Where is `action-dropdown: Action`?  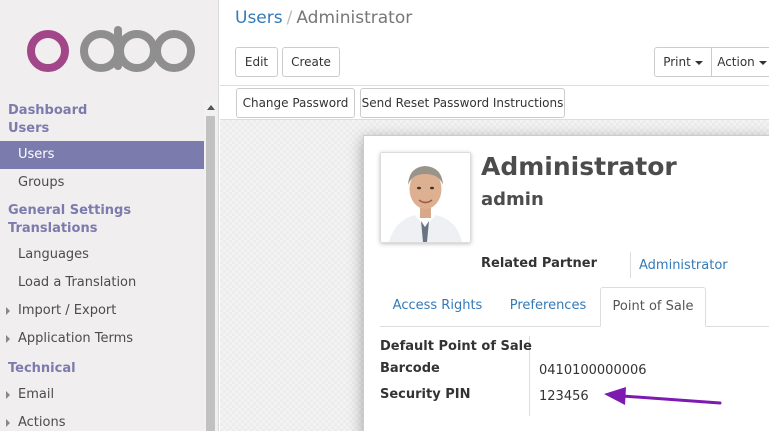 action-dropdown: Action is located at coordinates (740, 62).